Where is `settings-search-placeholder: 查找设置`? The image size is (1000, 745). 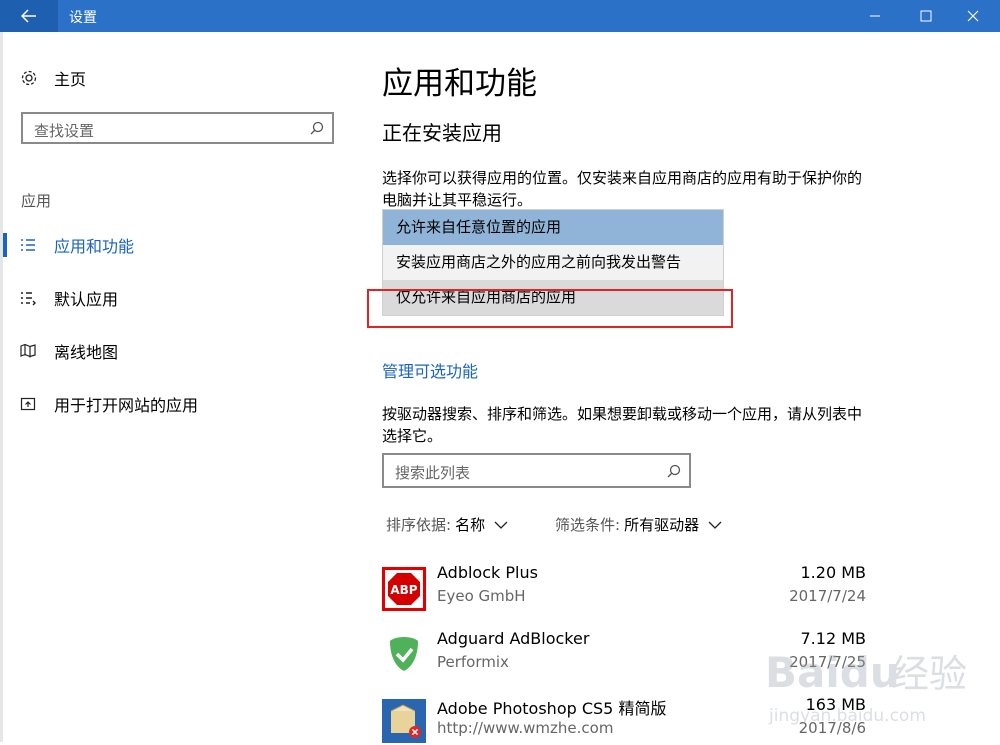
settings-search-placeholder: 查找设置 is located at coordinates (64, 131).